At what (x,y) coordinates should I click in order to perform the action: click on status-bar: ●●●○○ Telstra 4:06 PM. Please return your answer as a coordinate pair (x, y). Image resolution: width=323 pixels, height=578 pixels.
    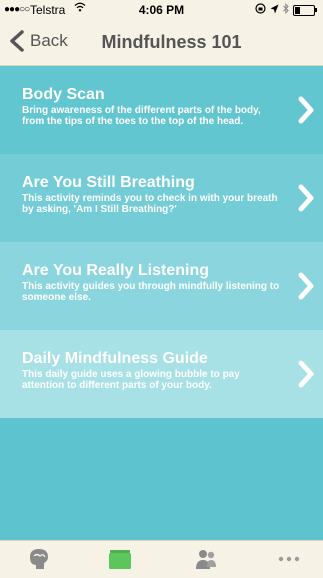
    Looking at the image, I should click on (161, 10).